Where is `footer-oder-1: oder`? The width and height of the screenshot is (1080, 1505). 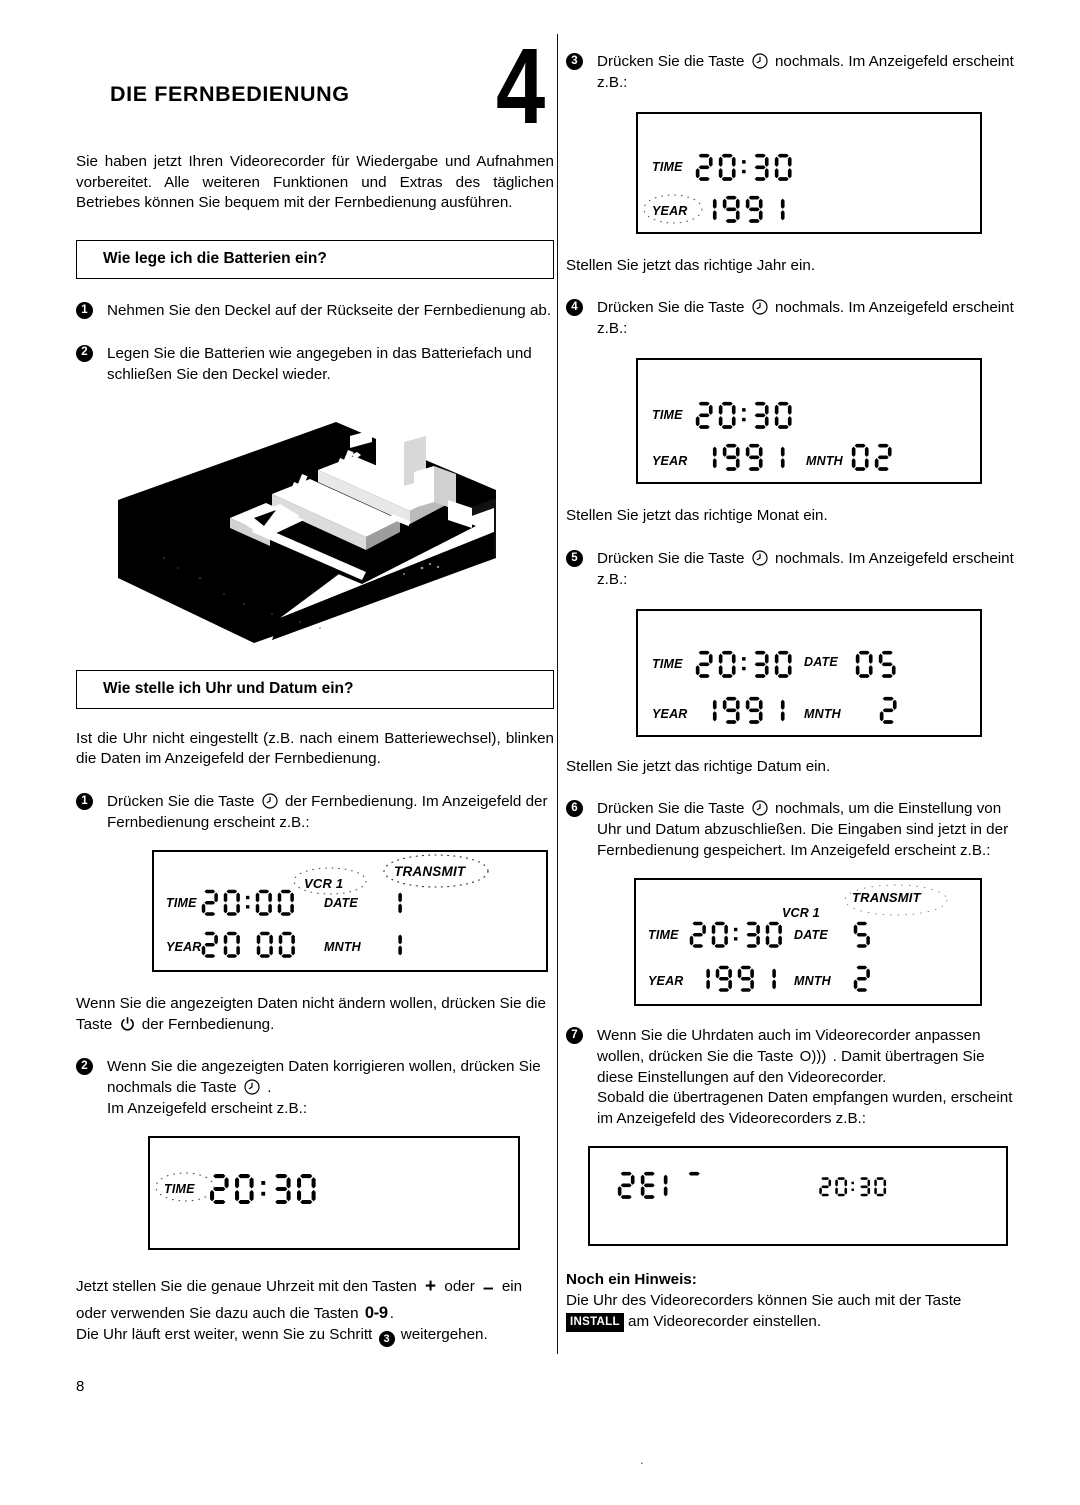
footer-oder-1: oder is located at coordinates (459, 1286).